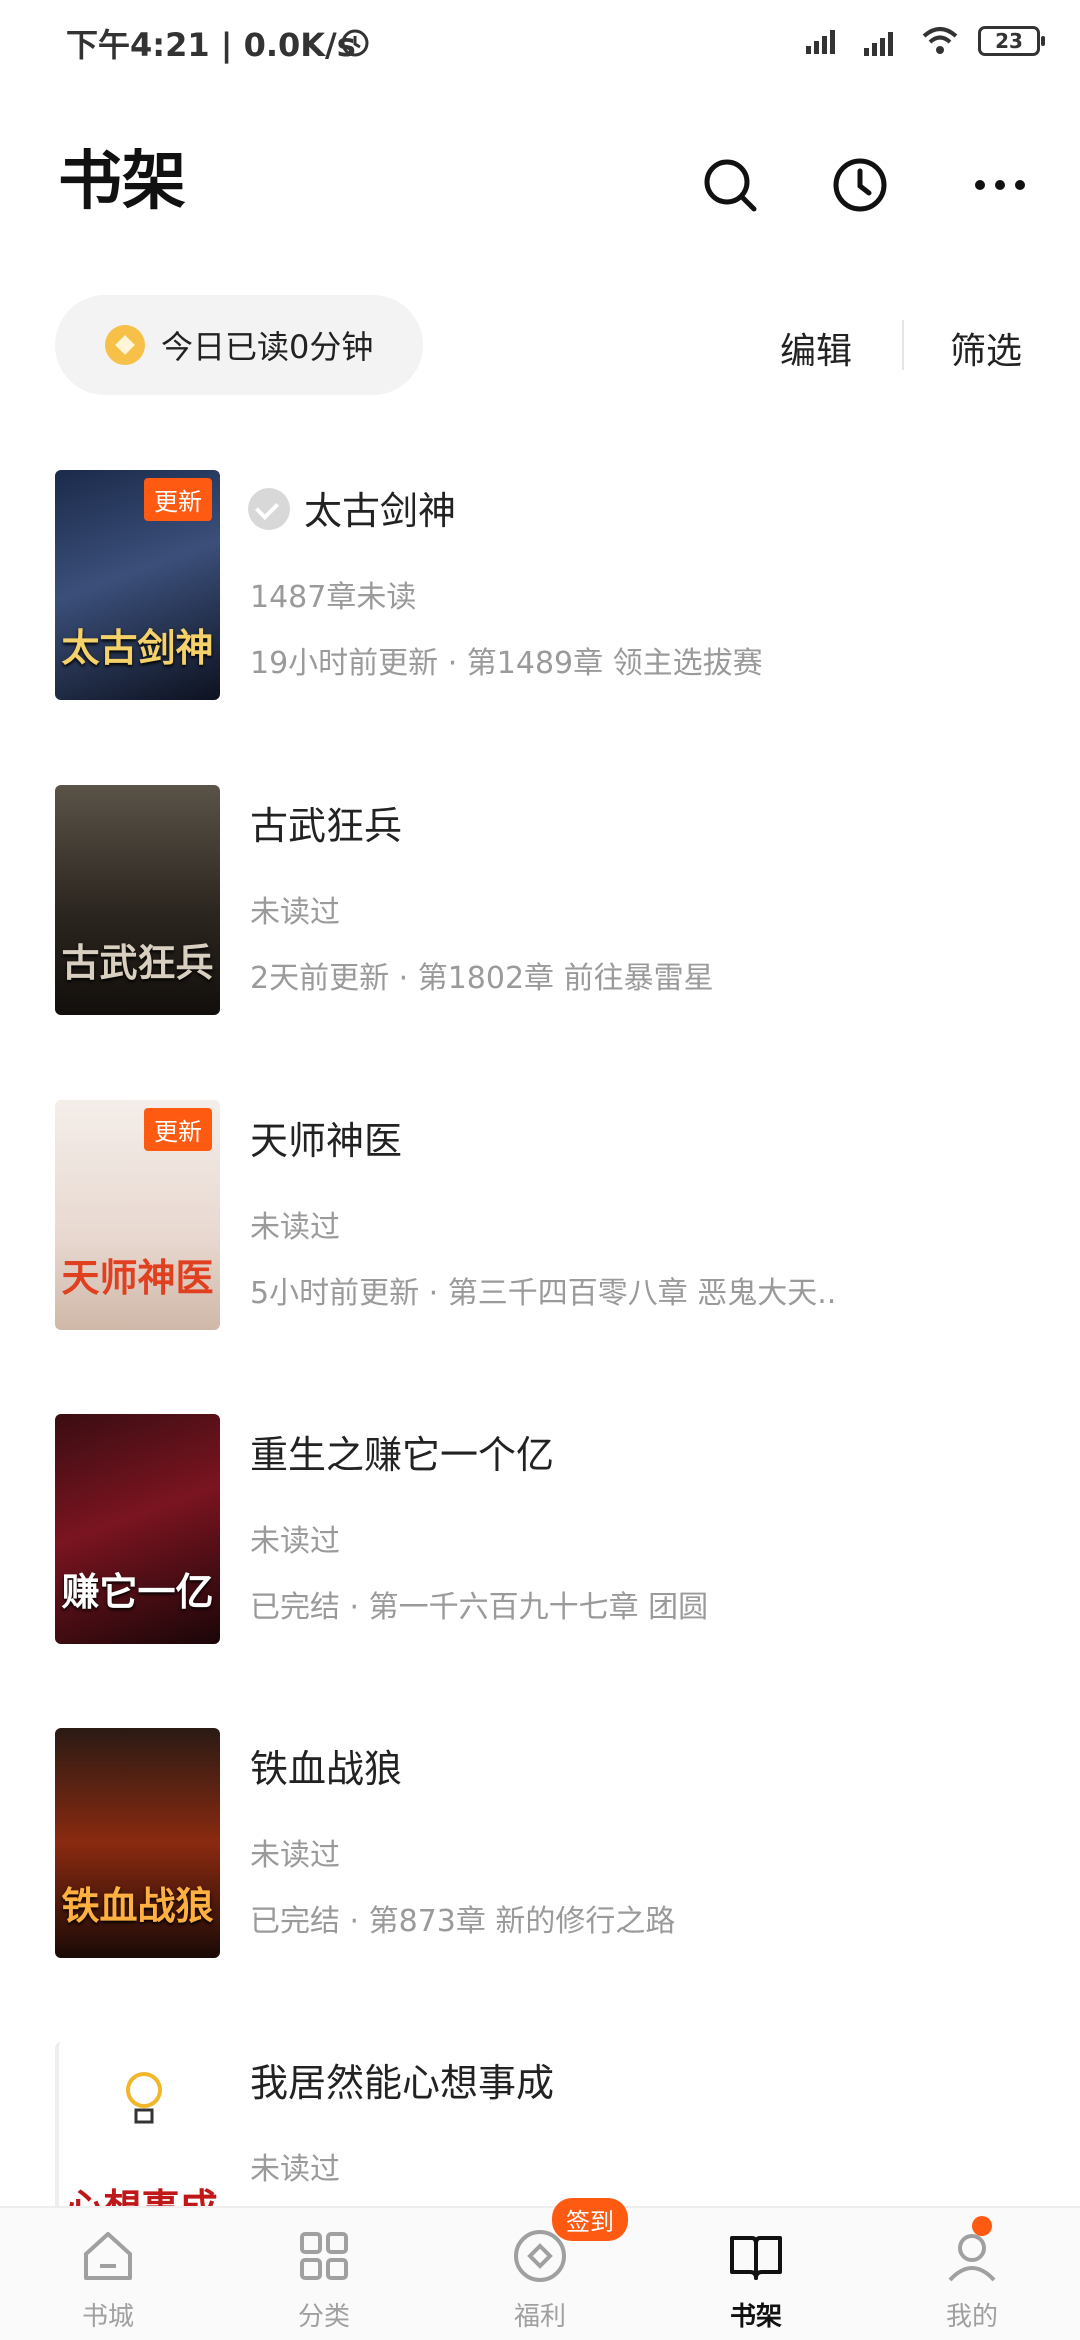  I want to click on search-icon, so click(730, 185).